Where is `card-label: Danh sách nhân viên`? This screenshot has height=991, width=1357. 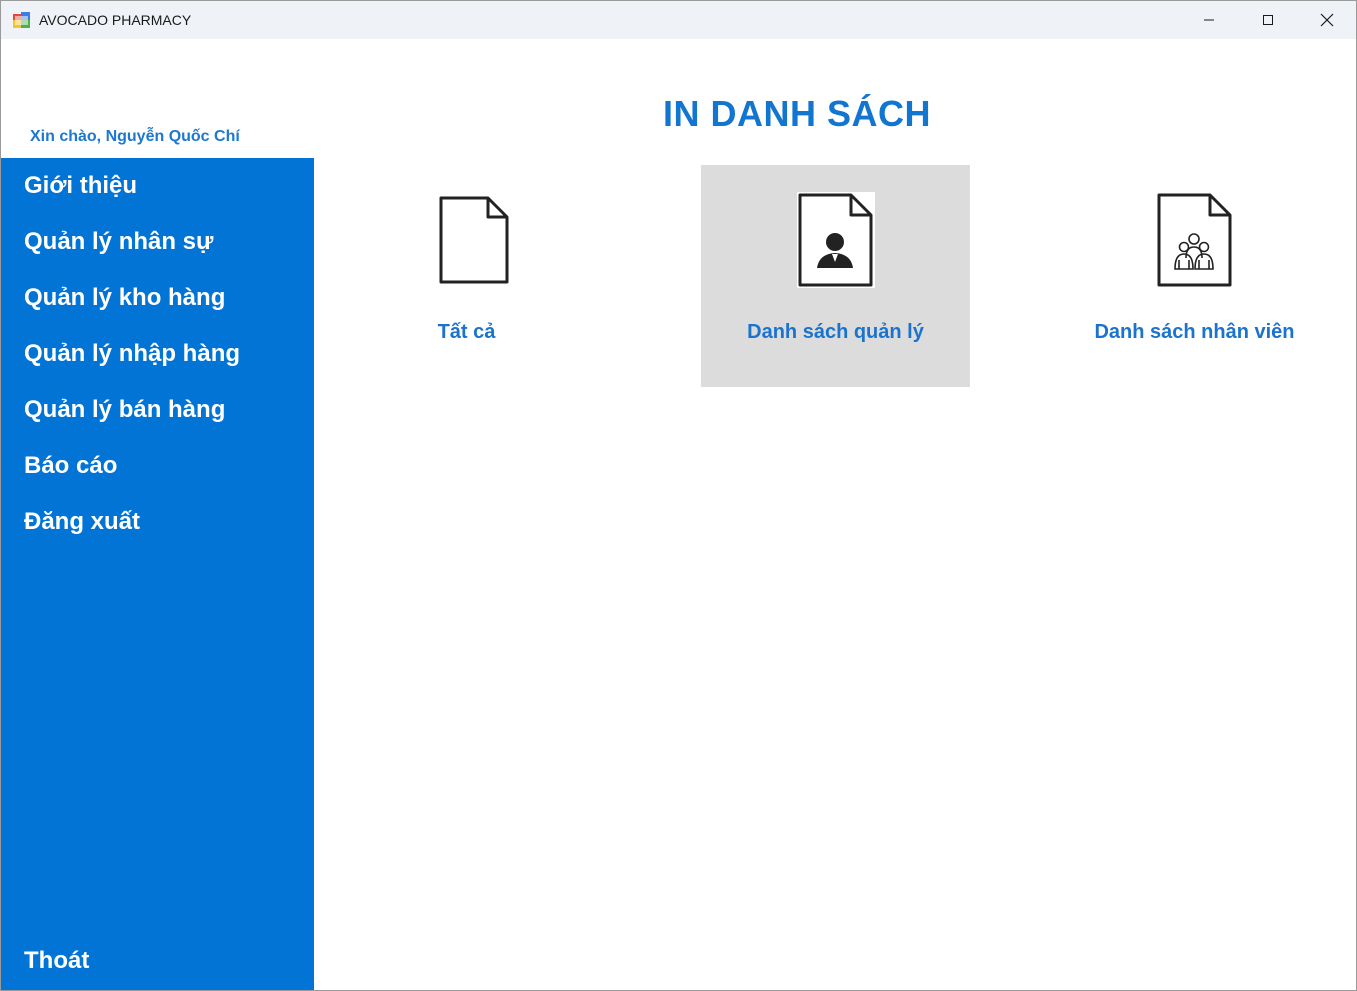
card-label: Danh sách nhân viên is located at coordinates (1194, 332).